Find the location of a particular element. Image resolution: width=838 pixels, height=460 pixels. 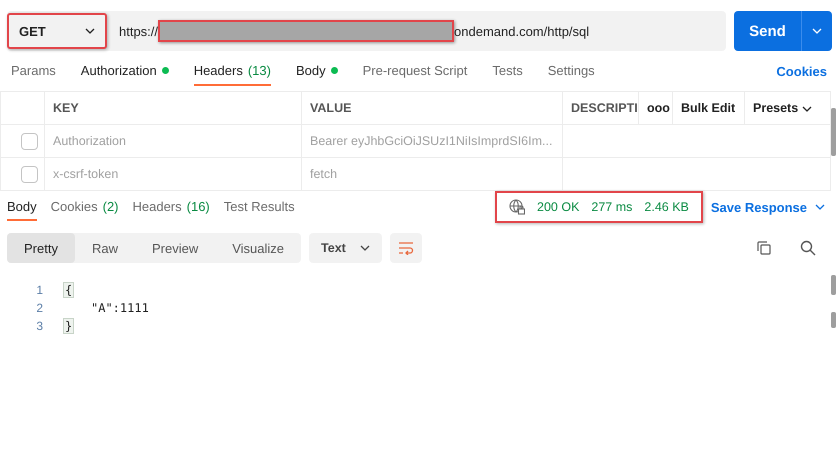

presets-dropdown: Presets is located at coordinates (787, 108).